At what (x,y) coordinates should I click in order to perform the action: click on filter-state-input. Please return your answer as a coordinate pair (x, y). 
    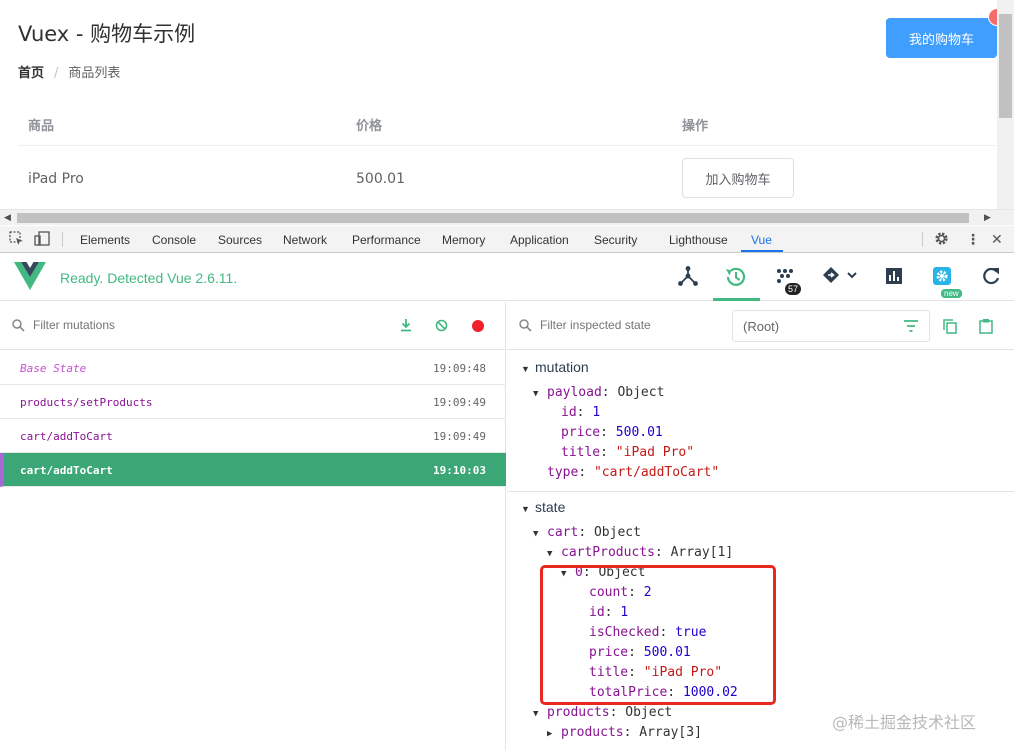
    Looking at the image, I should click on (630, 325).